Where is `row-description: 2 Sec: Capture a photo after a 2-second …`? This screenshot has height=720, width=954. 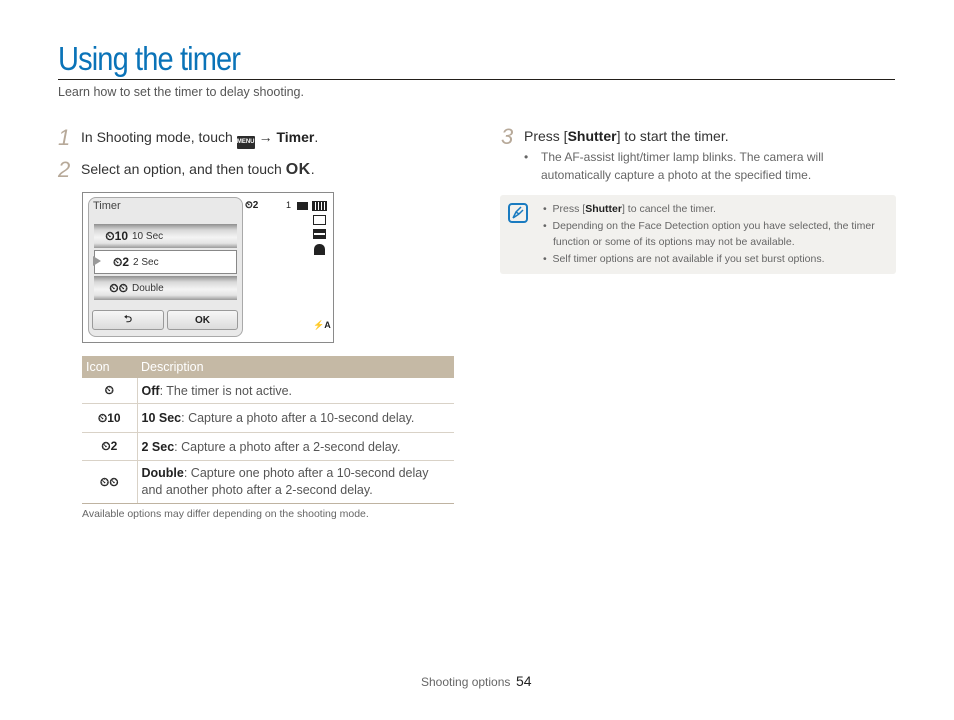
row-description: 2 Sec: Capture a photo after a 2-second … is located at coordinates (295, 446).